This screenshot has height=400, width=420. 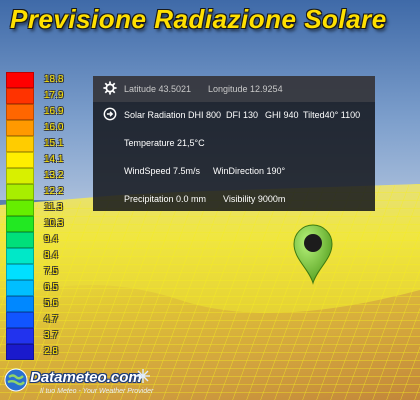 What do you see at coordinates (54, 79) in the screenshot?
I see `legend-label: 18.8` at bounding box center [54, 79].